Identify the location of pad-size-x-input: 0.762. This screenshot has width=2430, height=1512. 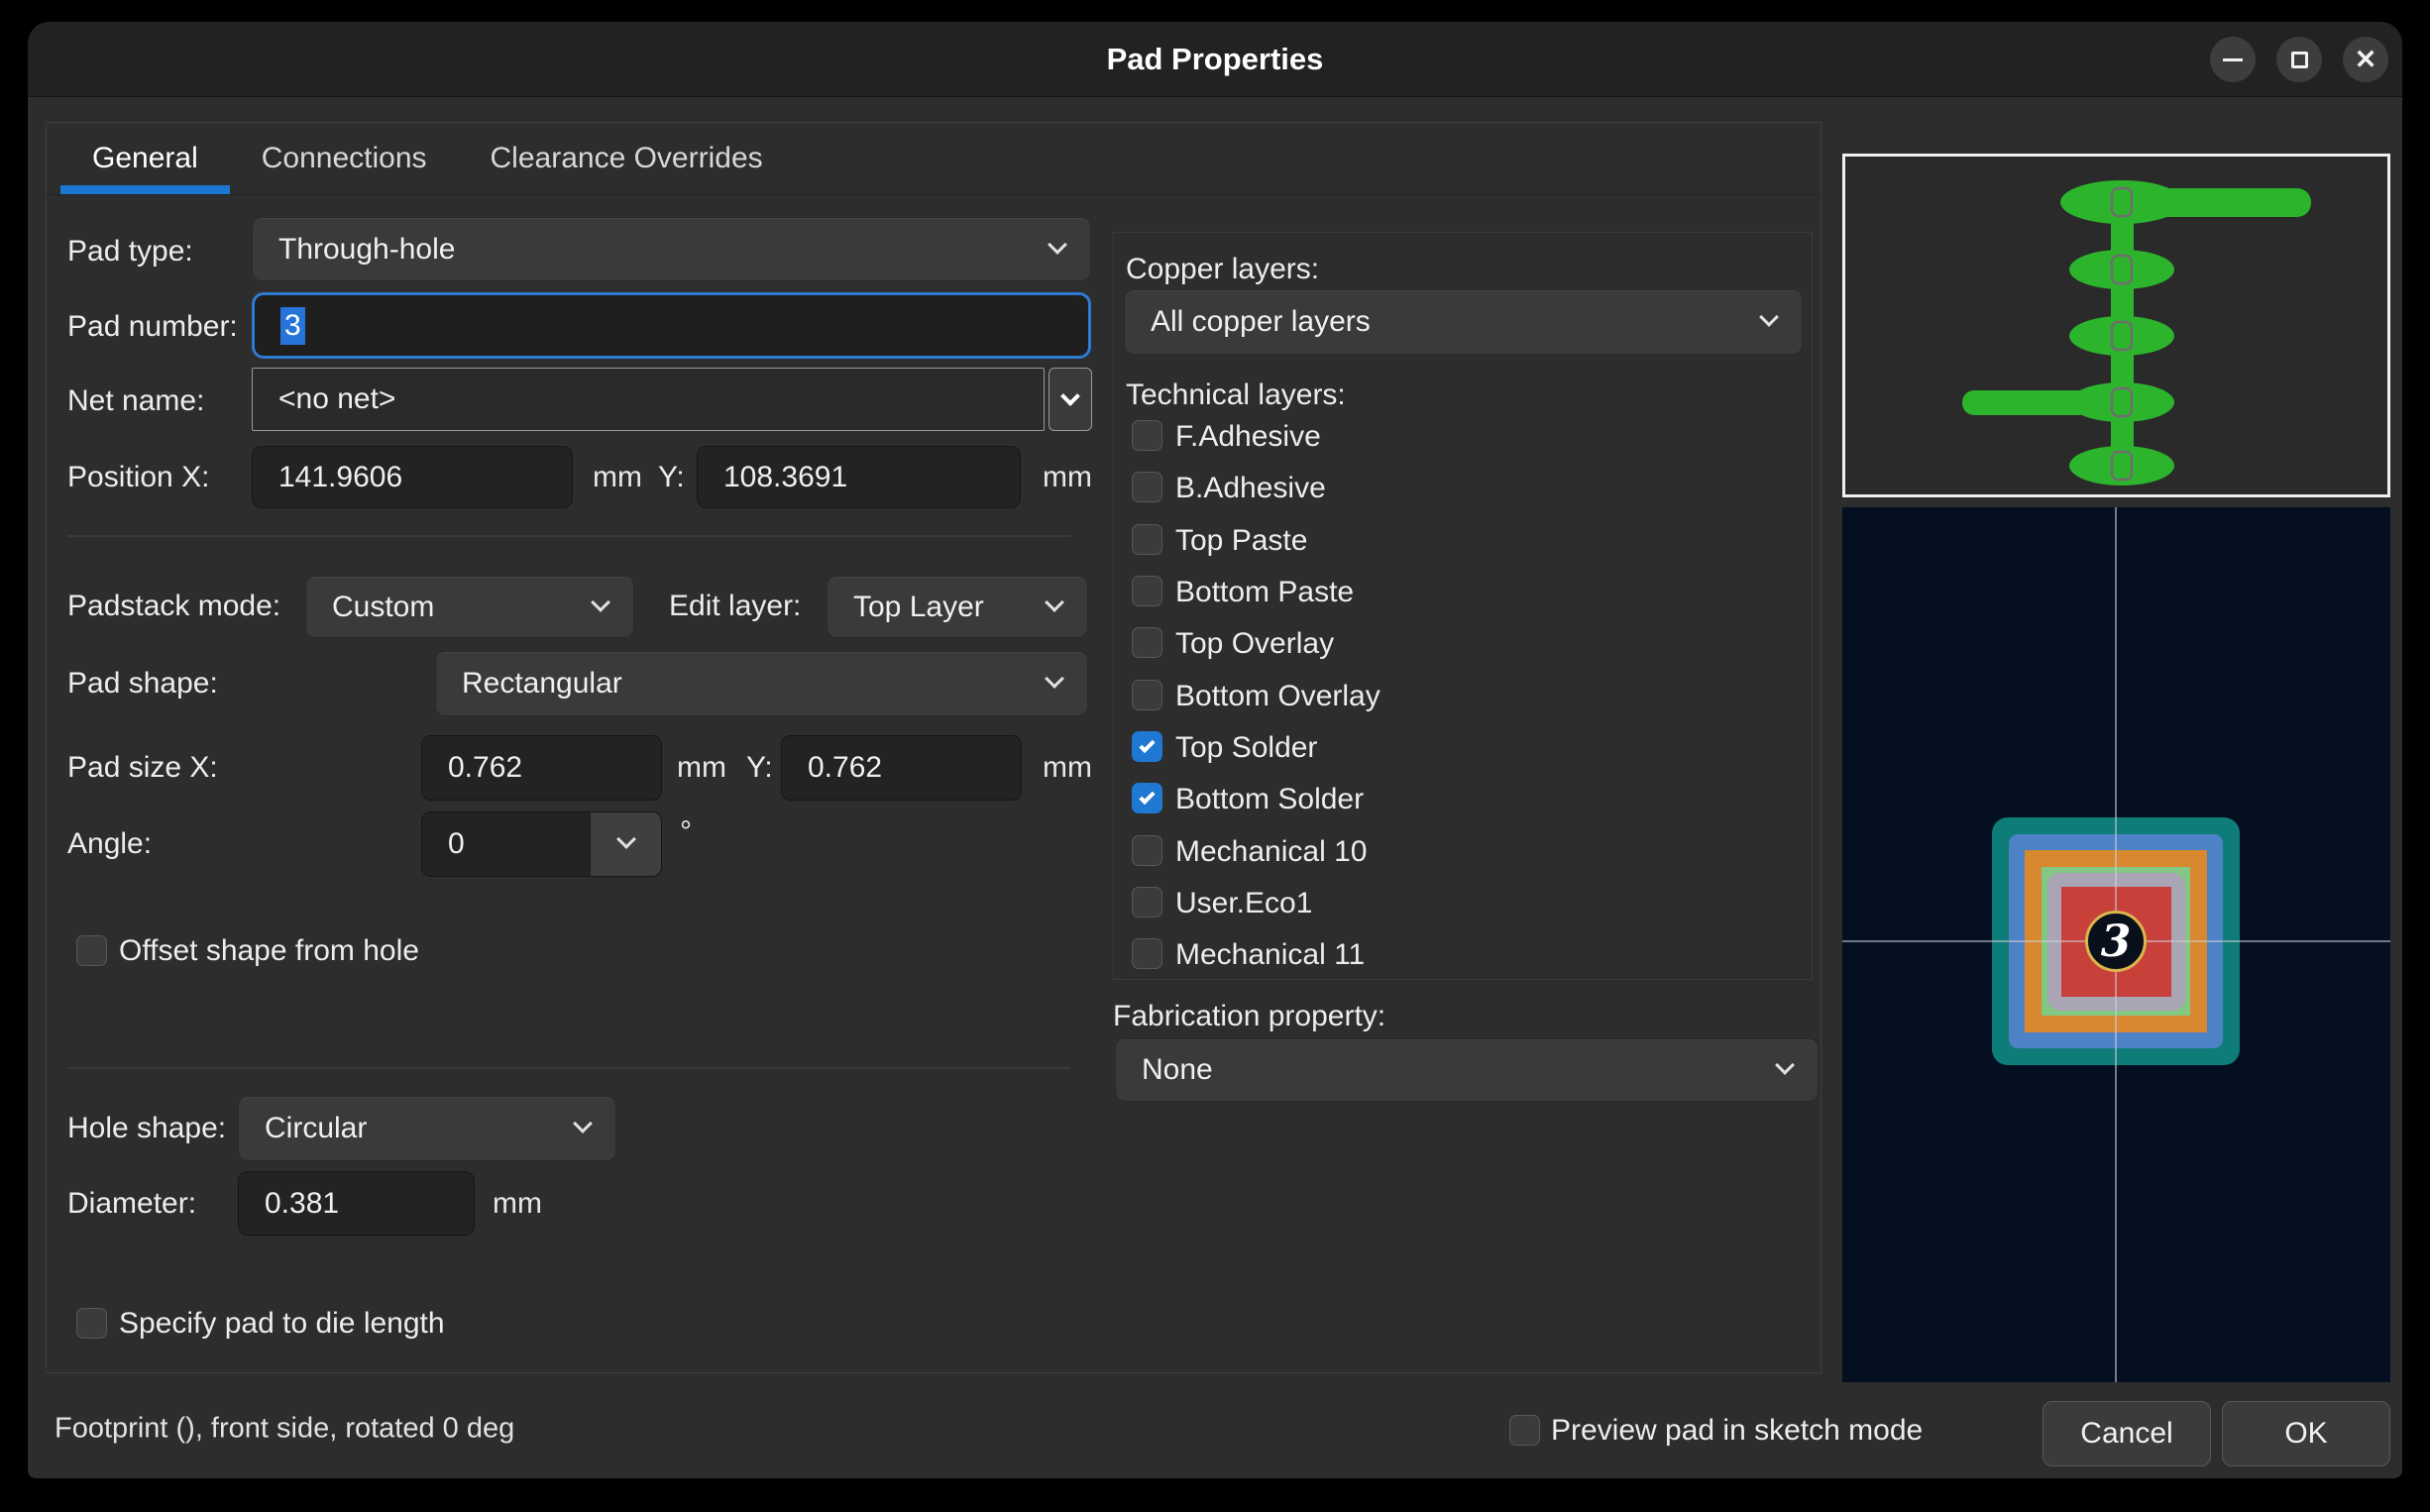
(541, 768).